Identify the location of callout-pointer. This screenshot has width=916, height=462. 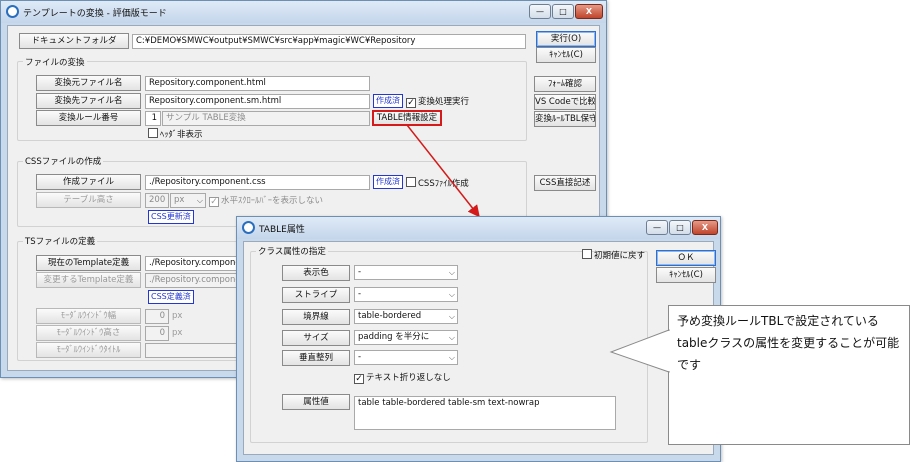
(639, 351).